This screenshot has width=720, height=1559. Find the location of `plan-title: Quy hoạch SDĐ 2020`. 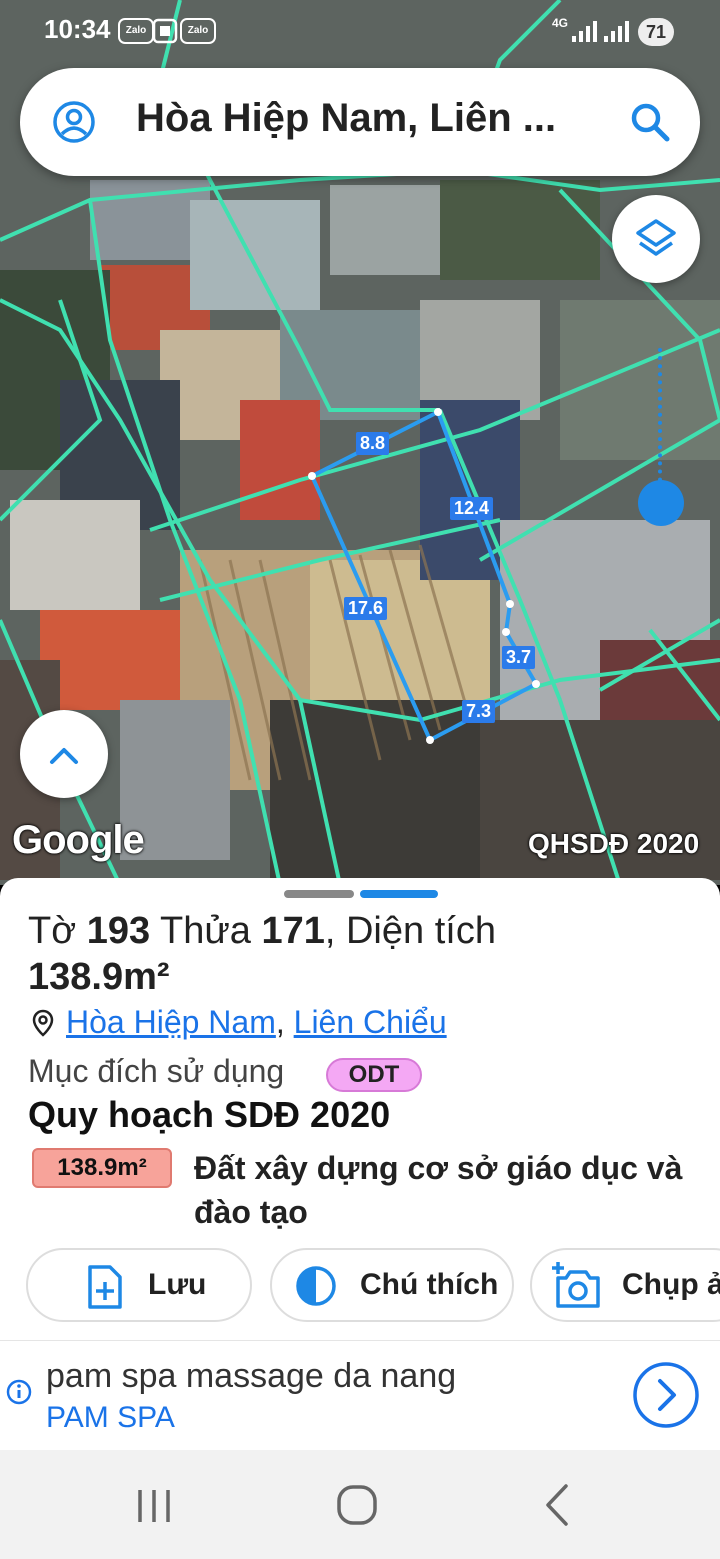

plan-title: Quy hoạch SDĐ 2020 is located at coordinates (209, 1114).